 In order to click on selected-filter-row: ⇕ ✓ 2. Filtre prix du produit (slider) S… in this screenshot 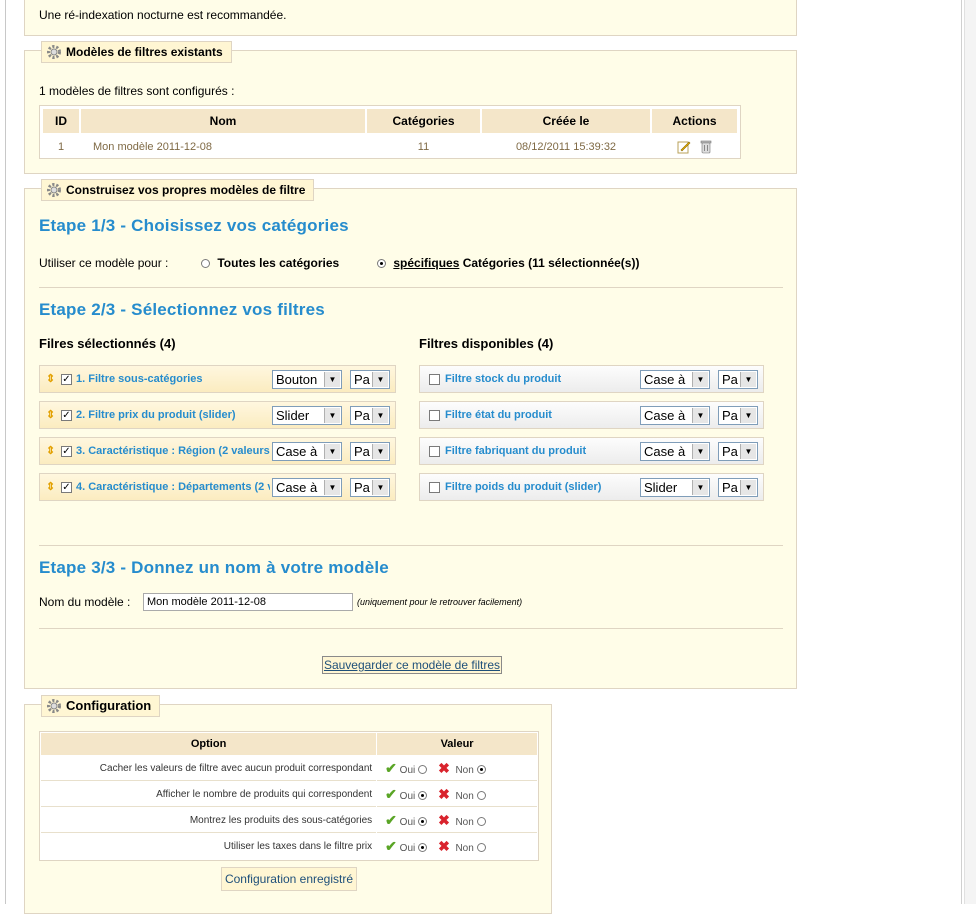, I will do `click(217, 415)`.